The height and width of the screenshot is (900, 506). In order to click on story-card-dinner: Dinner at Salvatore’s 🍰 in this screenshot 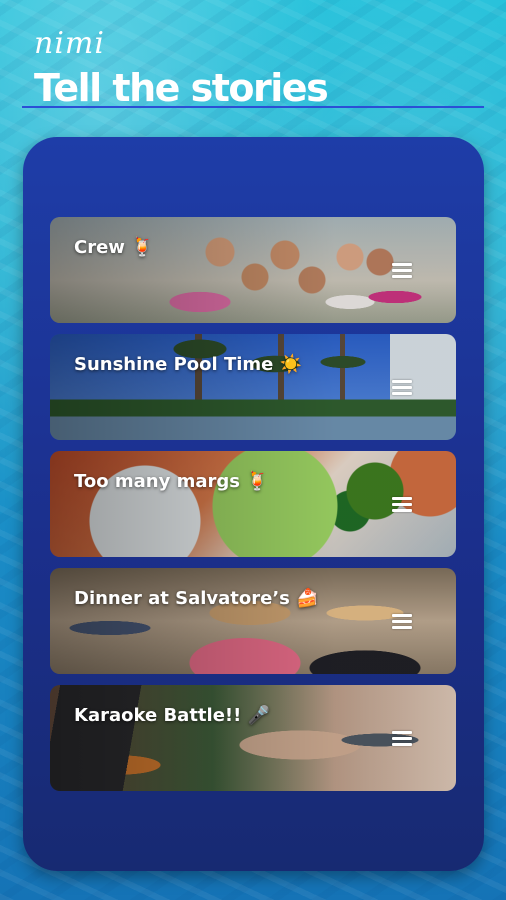, I will do `click(253, 621)`.